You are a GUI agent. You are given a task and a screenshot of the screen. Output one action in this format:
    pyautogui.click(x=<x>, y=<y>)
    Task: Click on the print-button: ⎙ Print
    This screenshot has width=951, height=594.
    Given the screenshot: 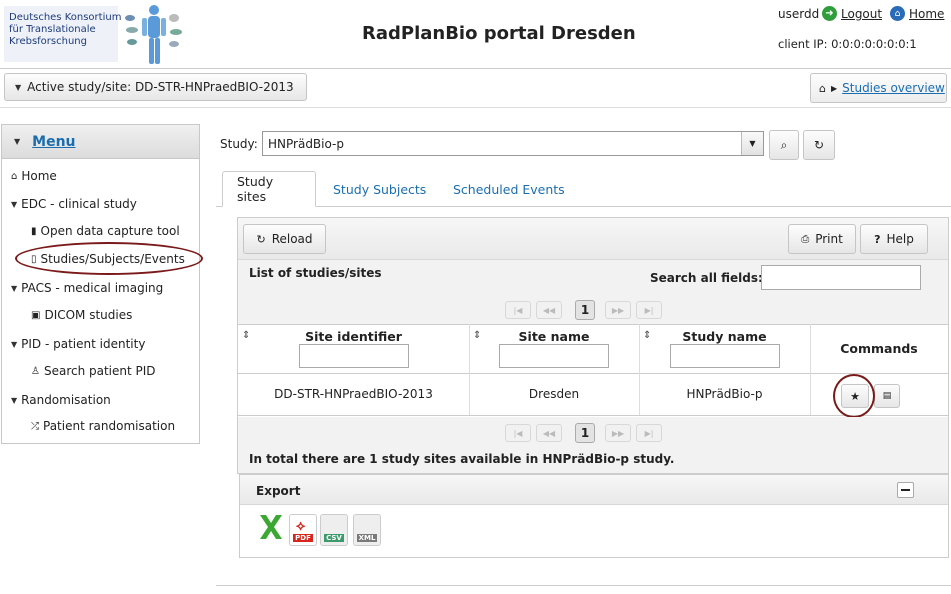 What is the action you would take?
    pyautogui.click(x=822, y=239)
    